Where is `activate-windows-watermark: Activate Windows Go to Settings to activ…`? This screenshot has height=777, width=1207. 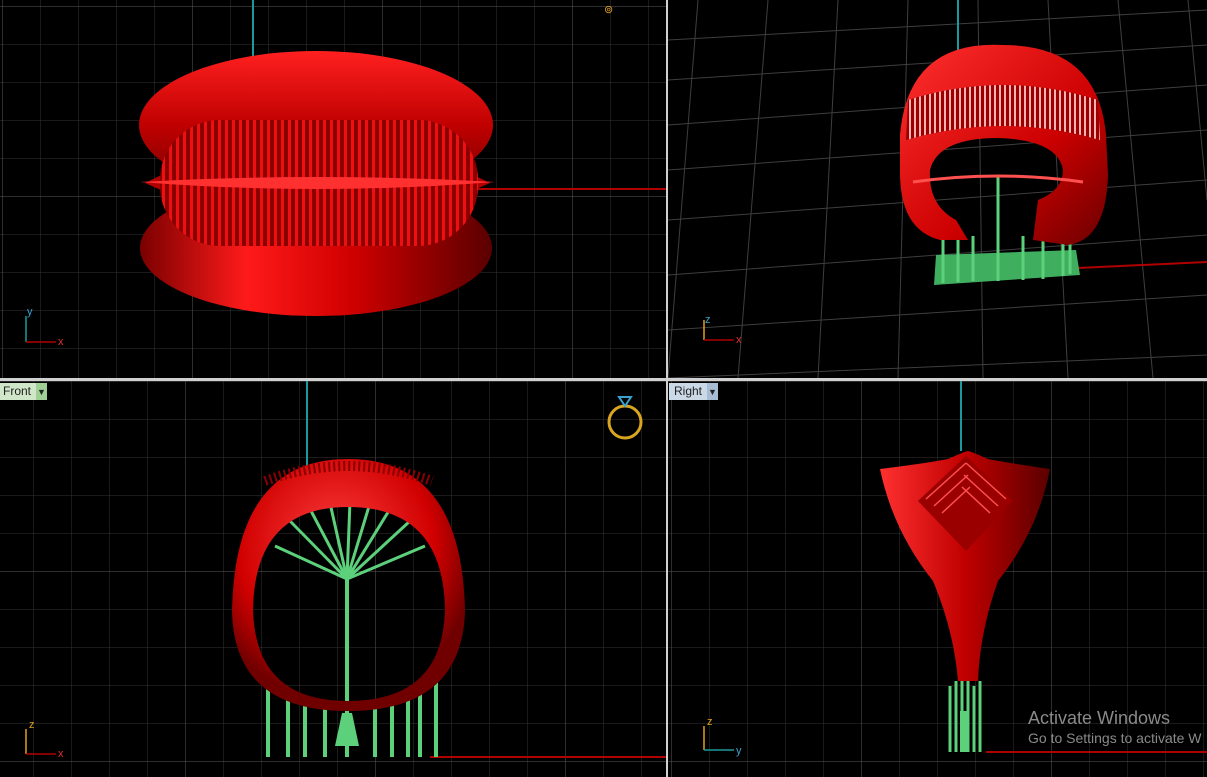 activate-windows-watermark: Activate Windows Go to Settings to activ… is located at coordinates (1115, 727).